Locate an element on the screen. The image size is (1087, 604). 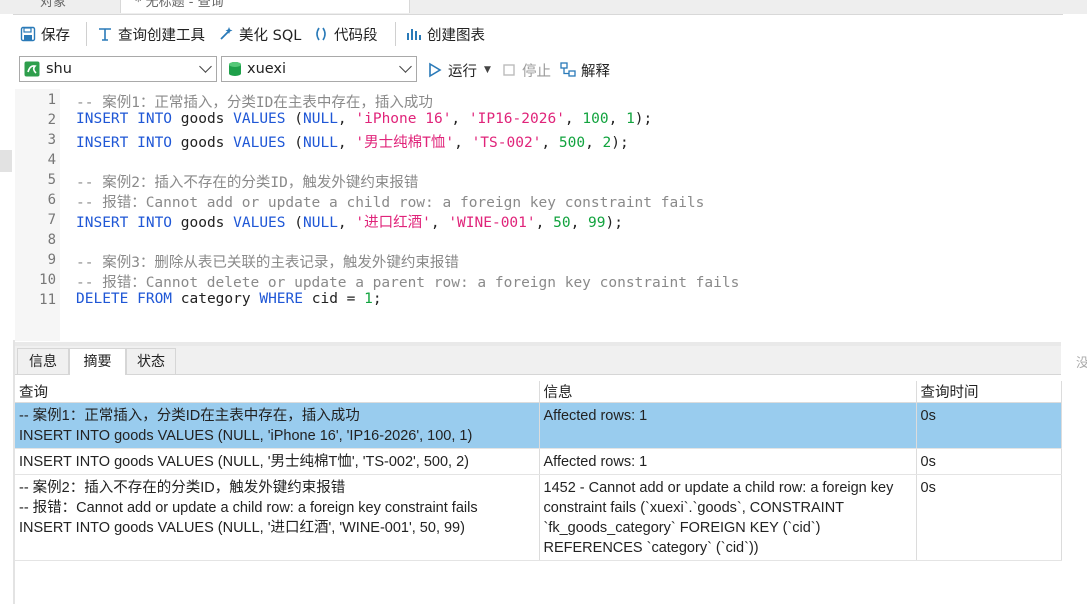
create-chart-button: 创建图表 is located at coordinates (445, 34).